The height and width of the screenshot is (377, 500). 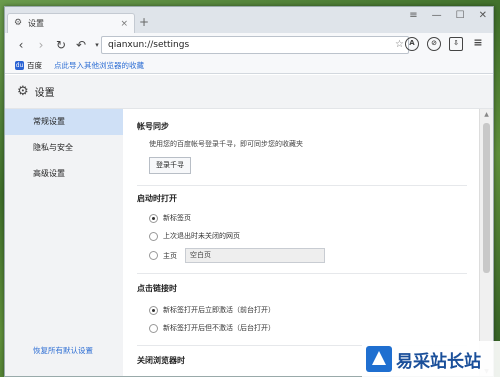 I want to click on star-icon: ☆, so click(x=399, y=45).